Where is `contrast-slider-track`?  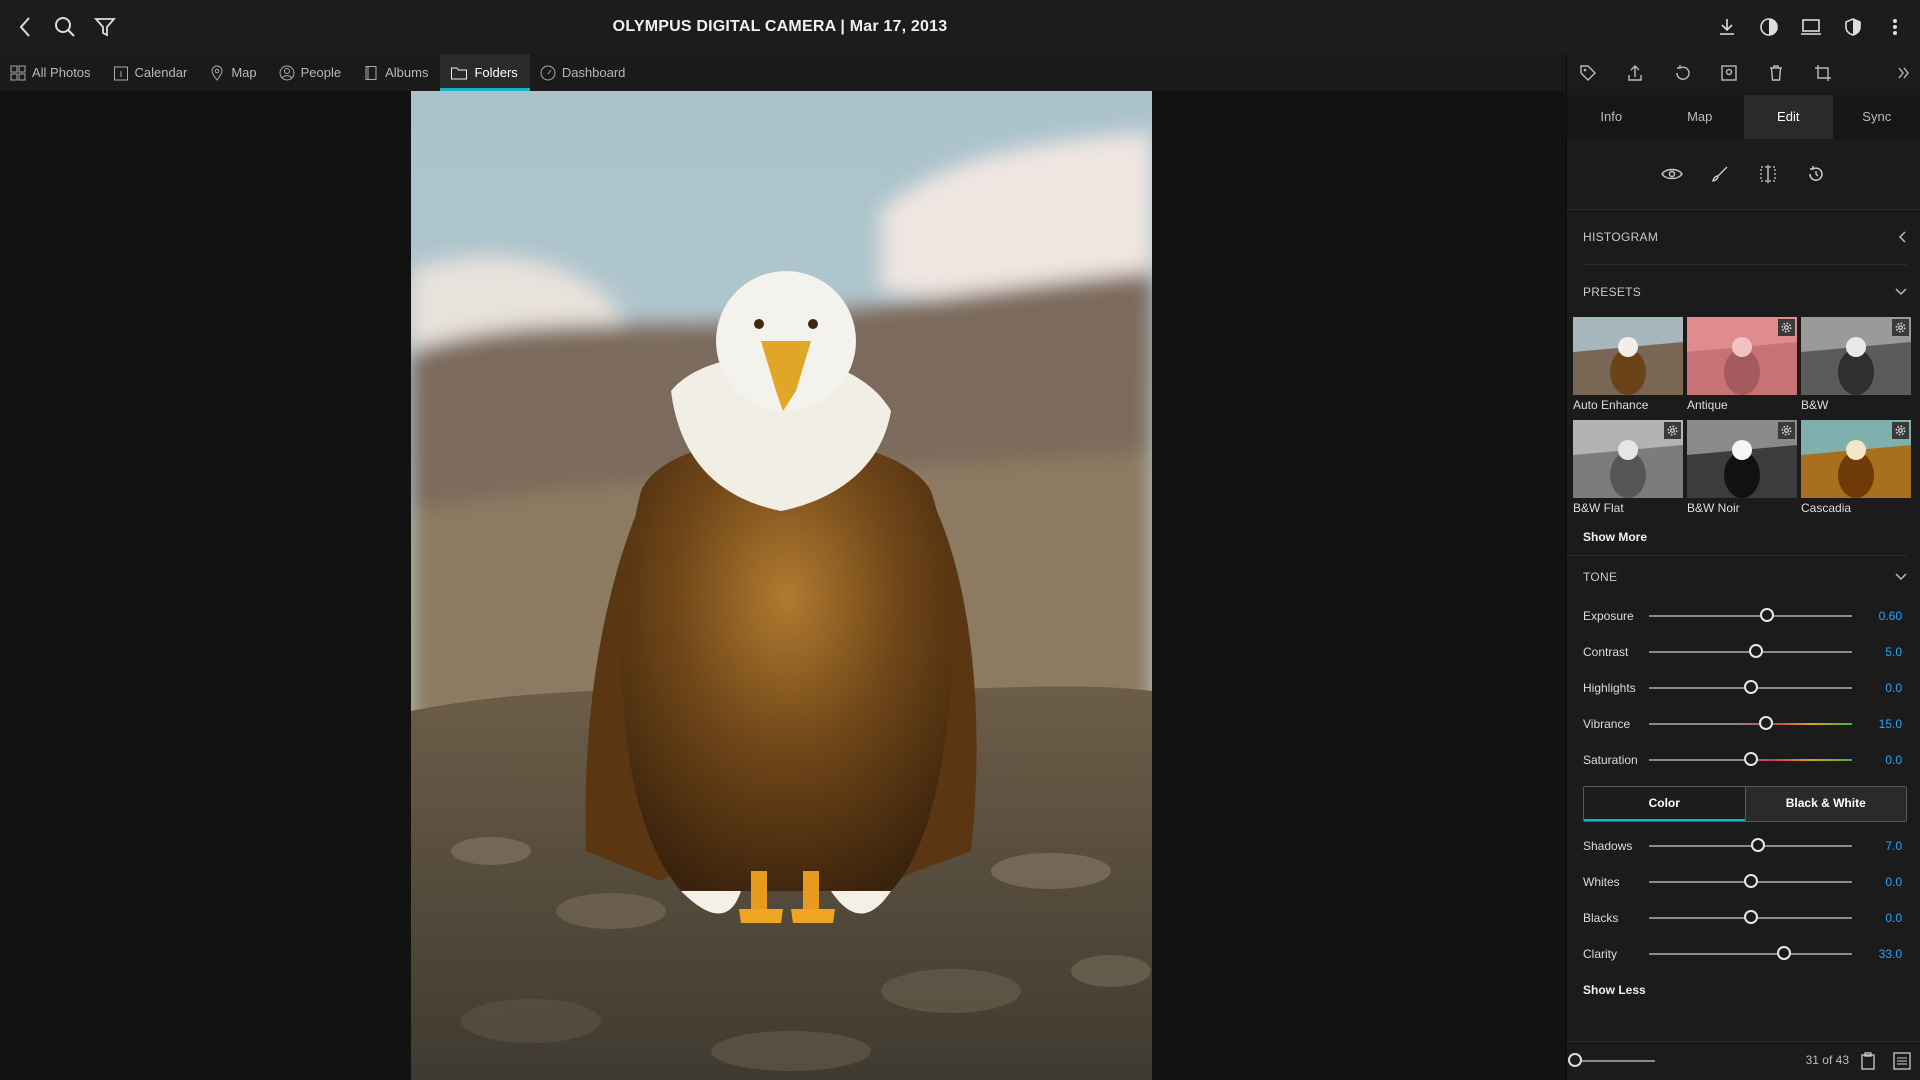 contrast-slider-track is located at coordinates (1750, 651).